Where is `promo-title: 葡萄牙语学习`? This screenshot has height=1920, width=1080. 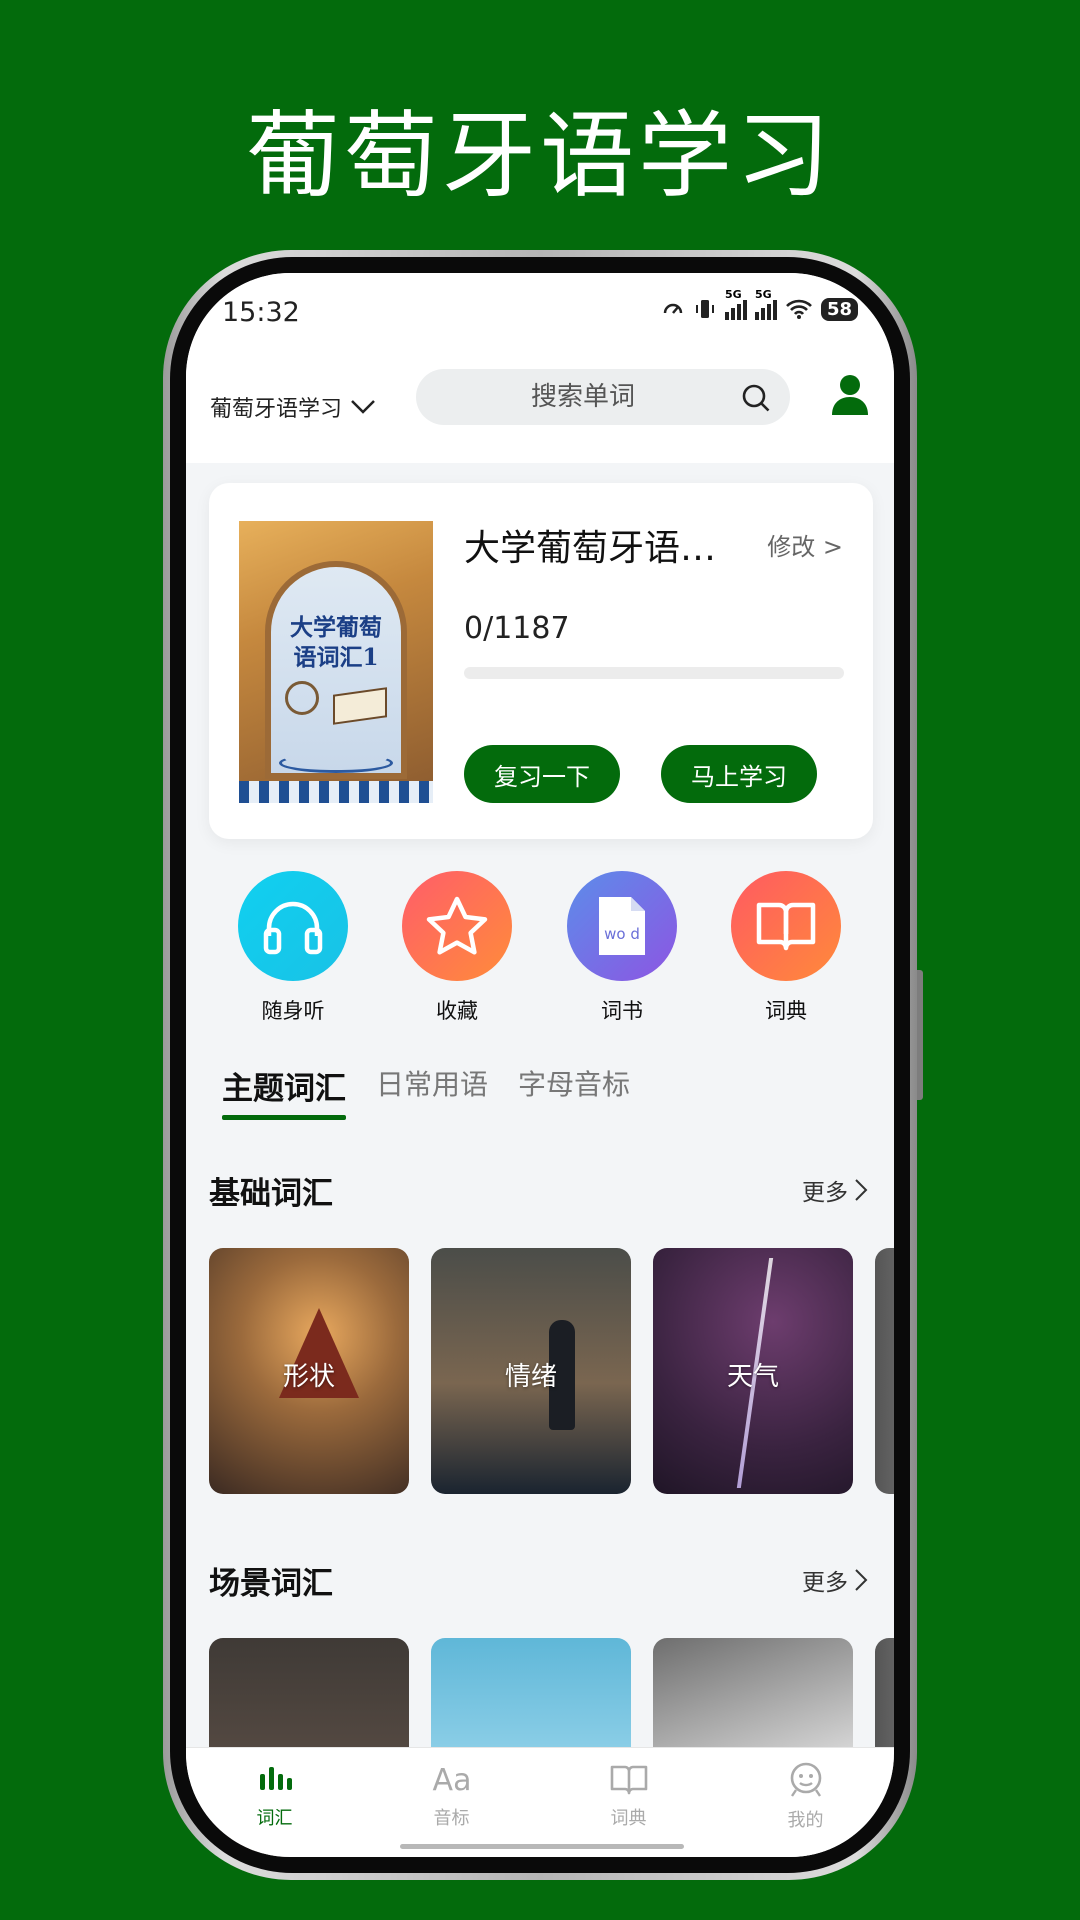 promo-title: 葡萄牙语学习 is located at coordinates (539, 156).